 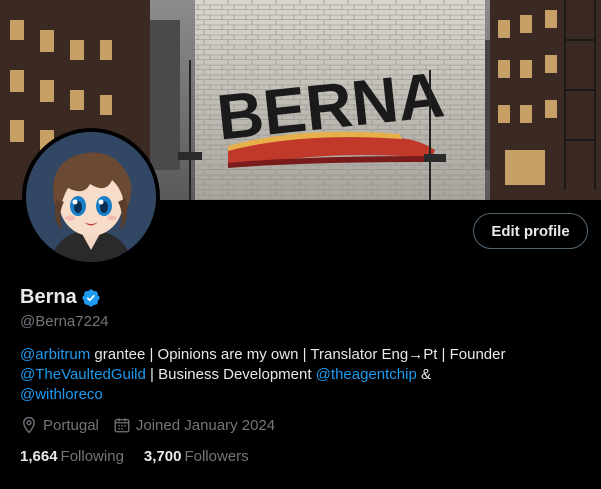 I want to click on bio-mention-thevaultedguild: @TheVaultedGuild, so click(x=83, y=374).